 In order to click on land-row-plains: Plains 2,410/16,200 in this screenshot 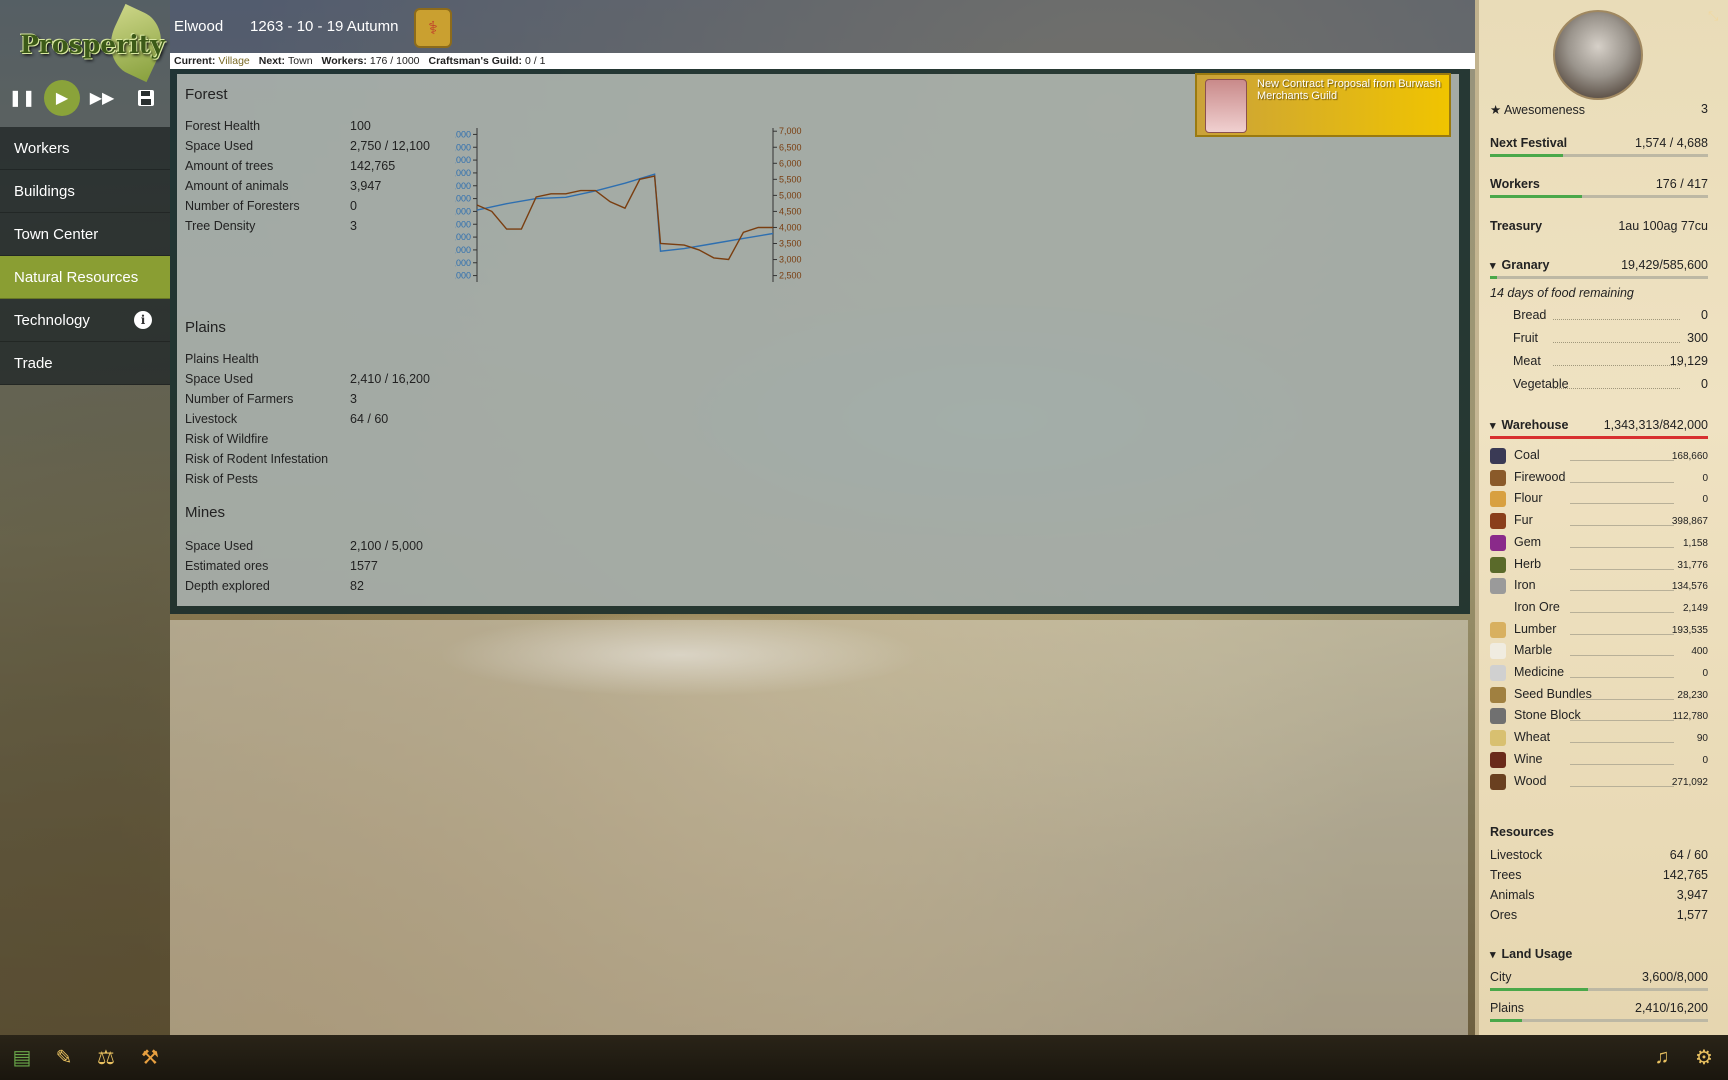, I will do `click(1599, 1011)`.